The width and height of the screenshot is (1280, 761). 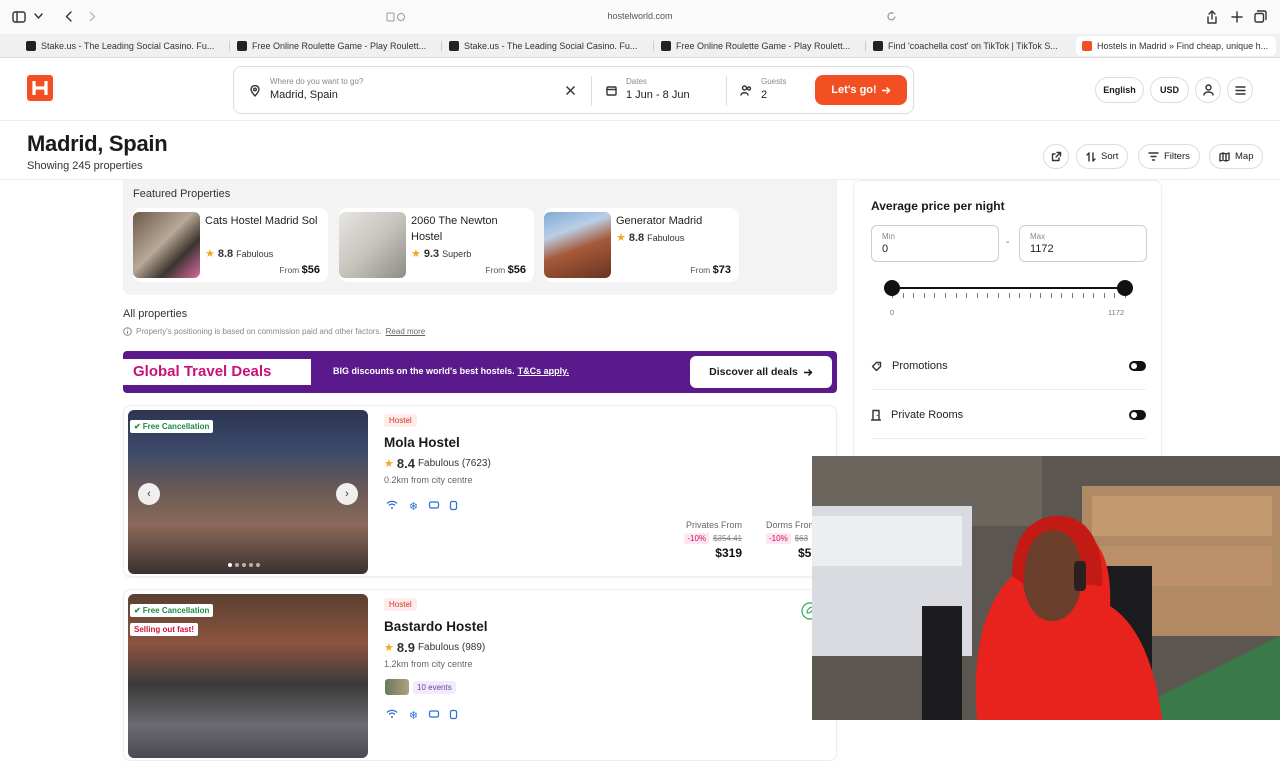 What do you see at coordinates (413, 507) in the screenshot?
I see `snowflake-icon: ❄` at bounding box center [413, 507].